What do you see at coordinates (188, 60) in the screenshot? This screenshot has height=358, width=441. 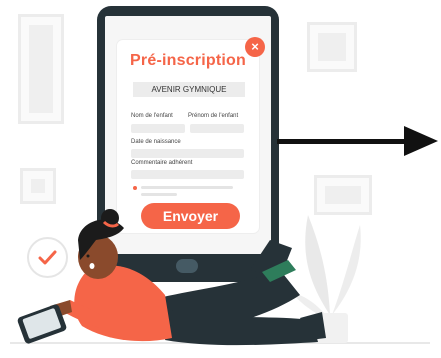 I see `form-title: Pré-inscription` at bounding box center [188, 60].